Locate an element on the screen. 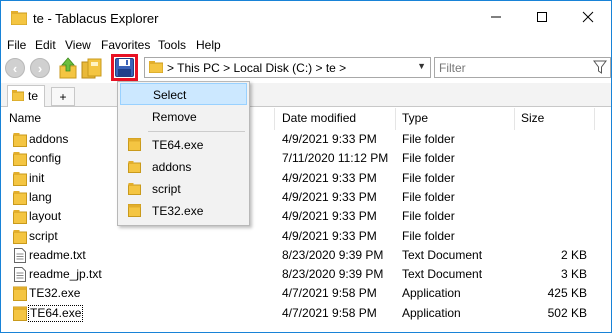  file-name: script is located at coordinates (43, 235).